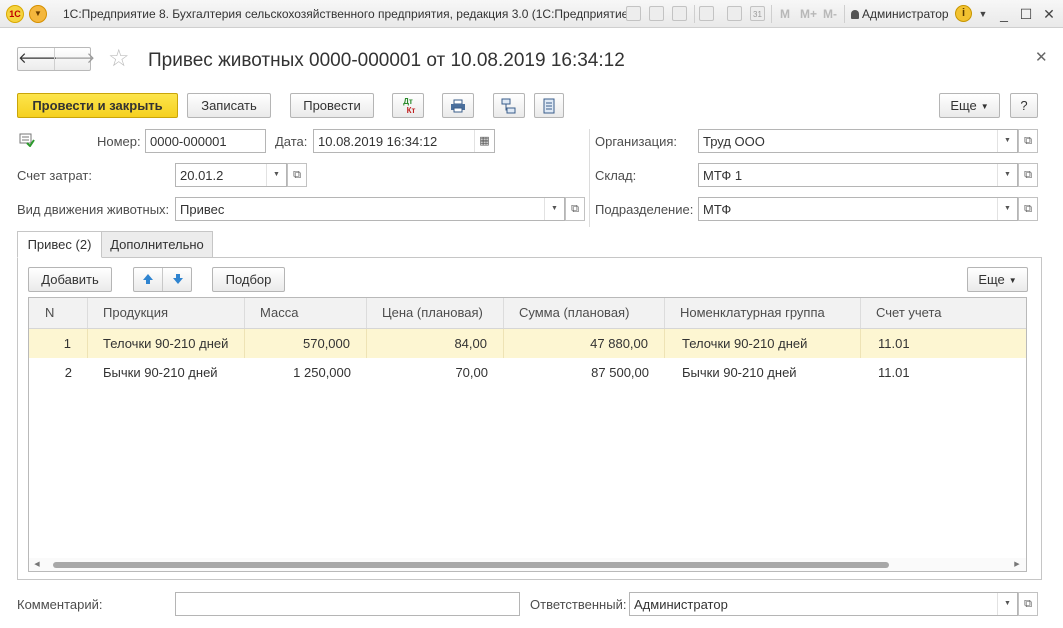 The image size is (1063, 628). I want to click on calendar-icon: 31, so click(757, 13).